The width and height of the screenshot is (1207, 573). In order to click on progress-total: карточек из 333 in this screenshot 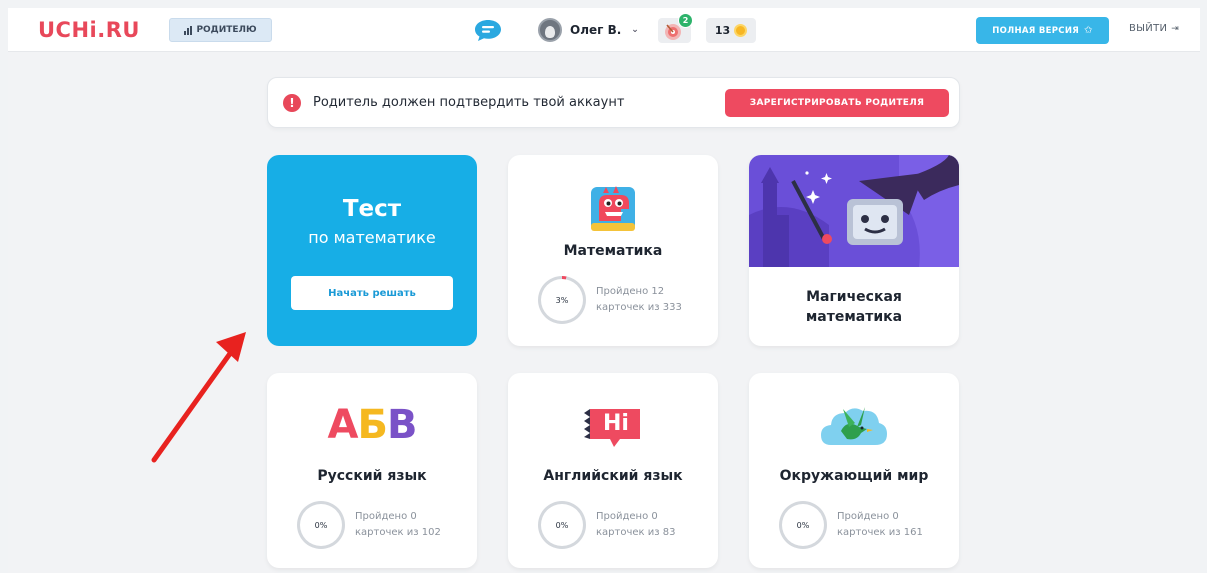, I will do `click(639, 307)`.